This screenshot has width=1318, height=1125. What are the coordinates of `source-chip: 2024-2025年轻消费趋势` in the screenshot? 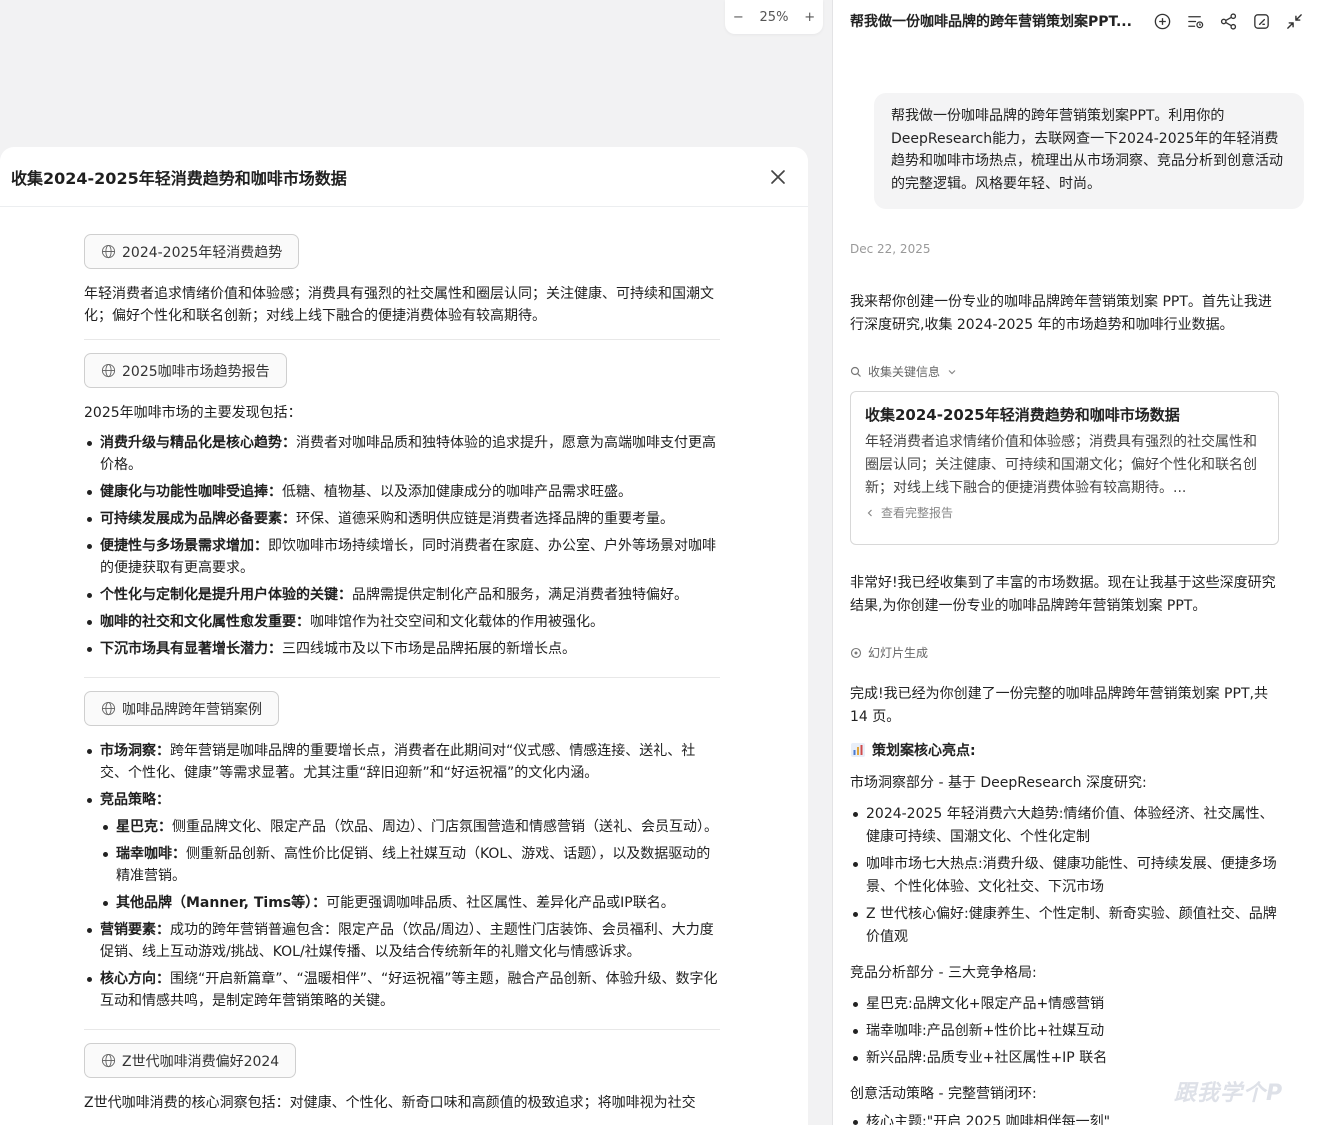 It's located at (192, 251).